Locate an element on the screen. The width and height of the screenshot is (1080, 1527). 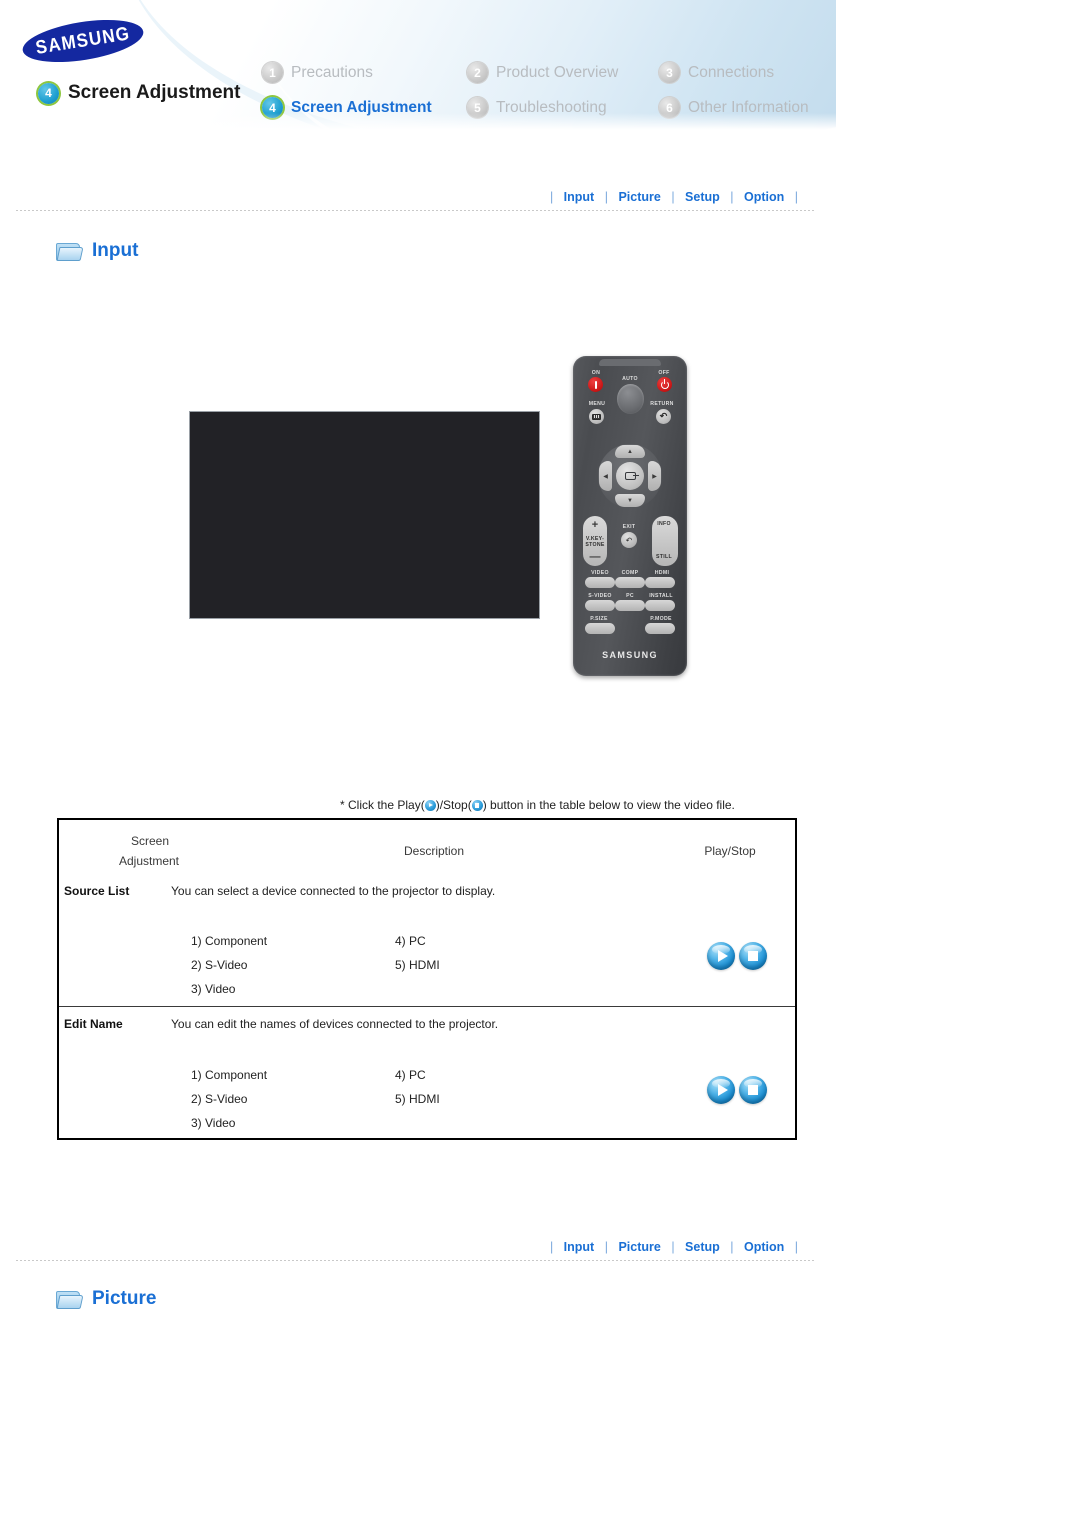
remote-label-off: OFF is located at coordinates (664, 373).